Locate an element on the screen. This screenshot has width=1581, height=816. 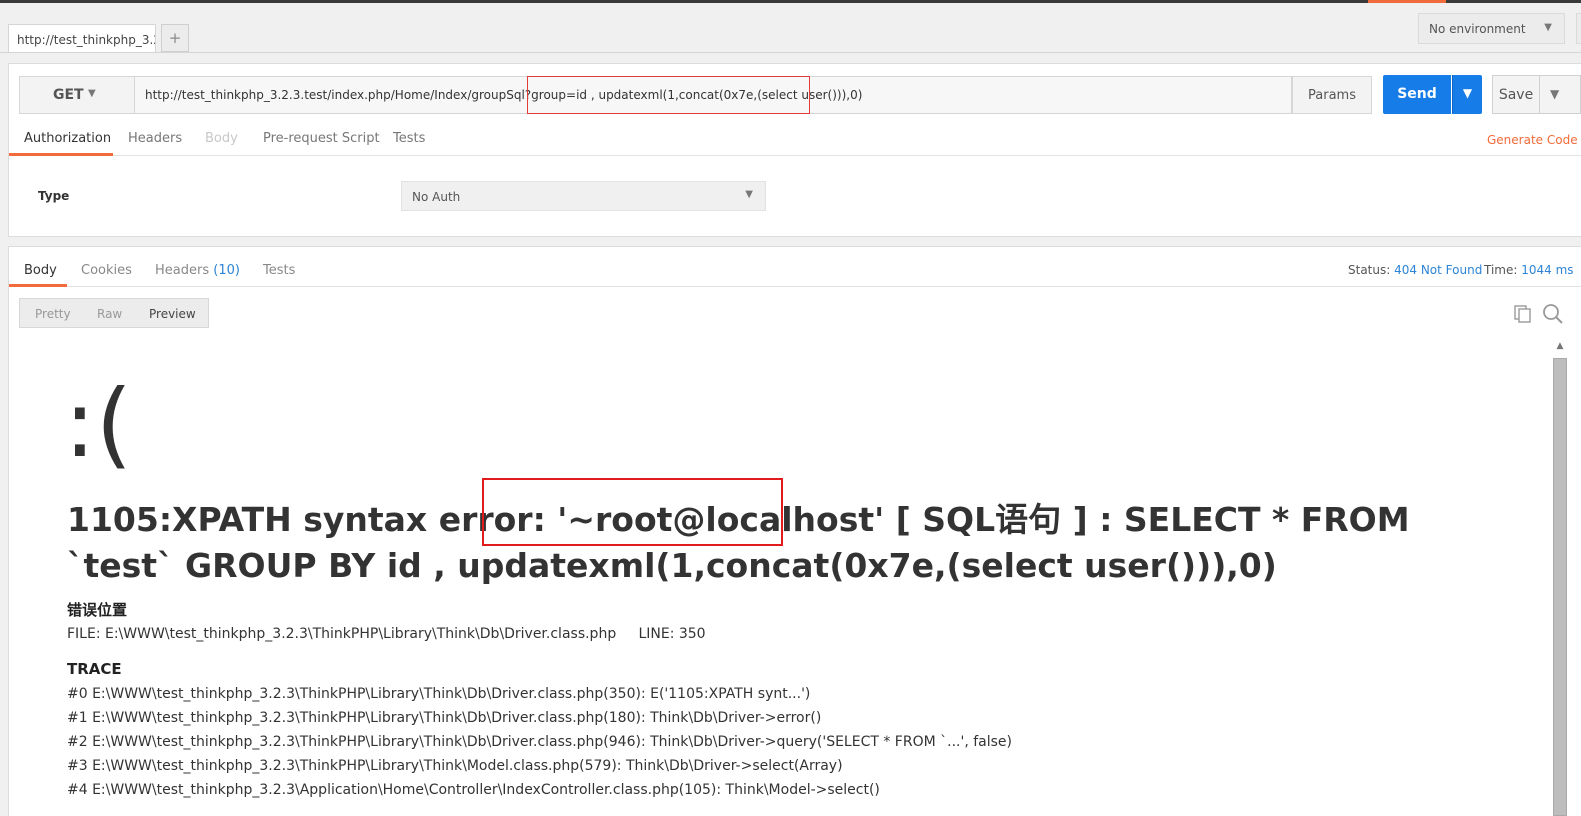
response-tab-headers-label: Headers is located at coordinates (182, 270).